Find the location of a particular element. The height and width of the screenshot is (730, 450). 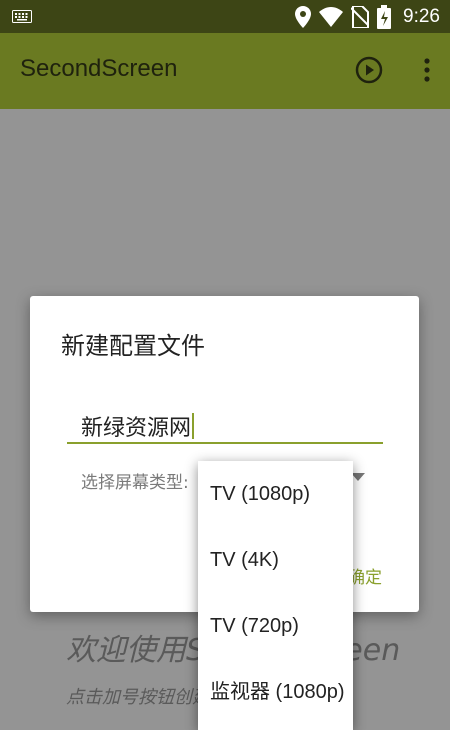

profile-name-text: 新绿资源网 is located at coordinates (136, 428).